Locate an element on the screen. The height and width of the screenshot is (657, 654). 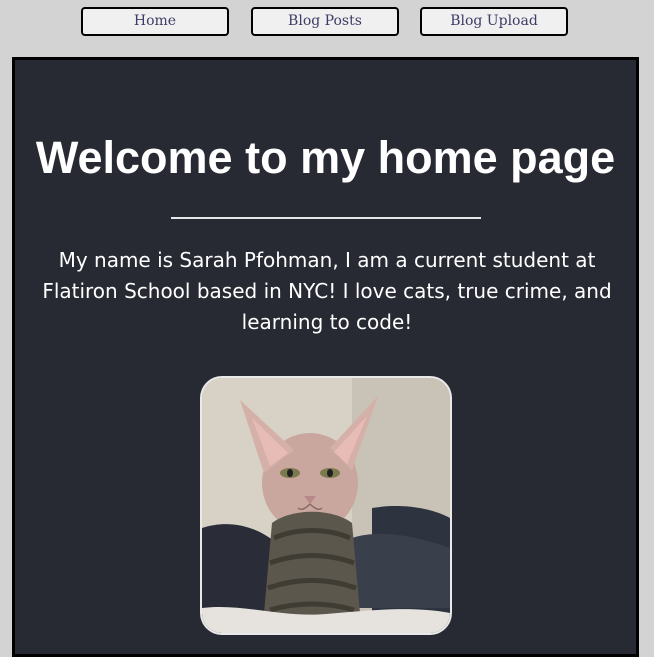
page-title: Welcome to my home page is located at coordinates (325, 157).